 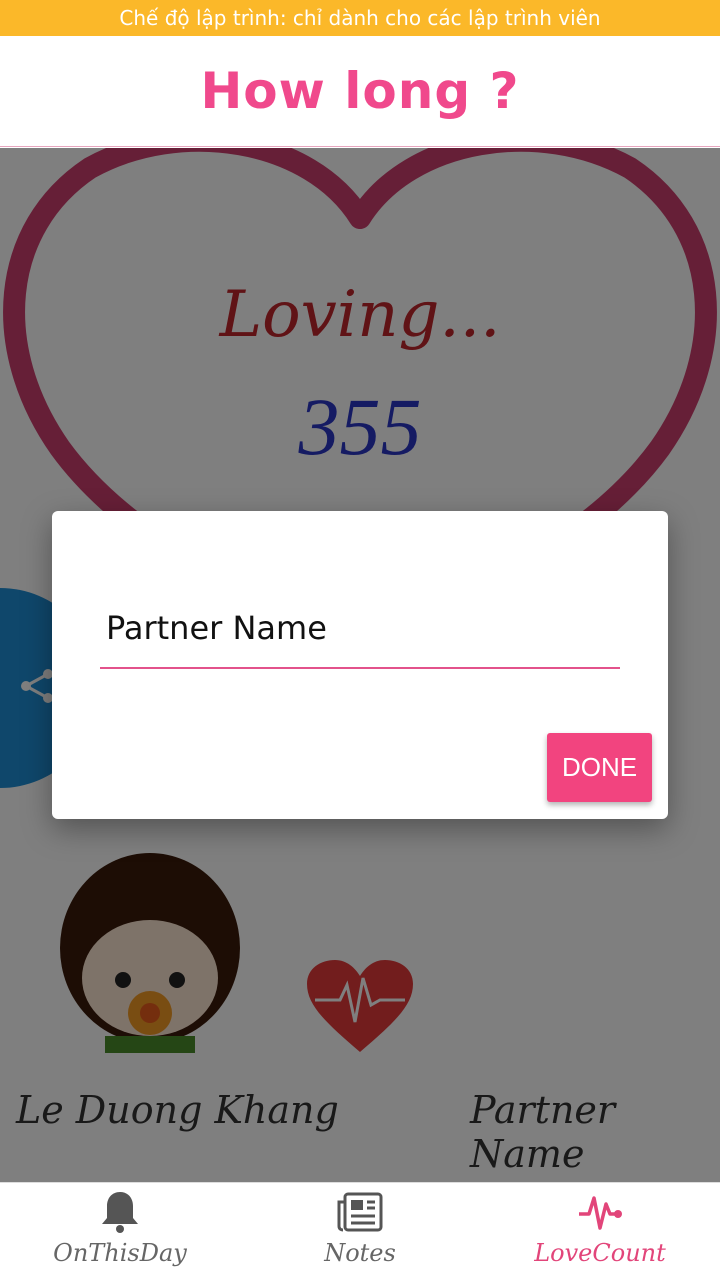 I want to click on bottom-navigation: OnThisDay Notes LoveCount, so click(x=360, y=1231).